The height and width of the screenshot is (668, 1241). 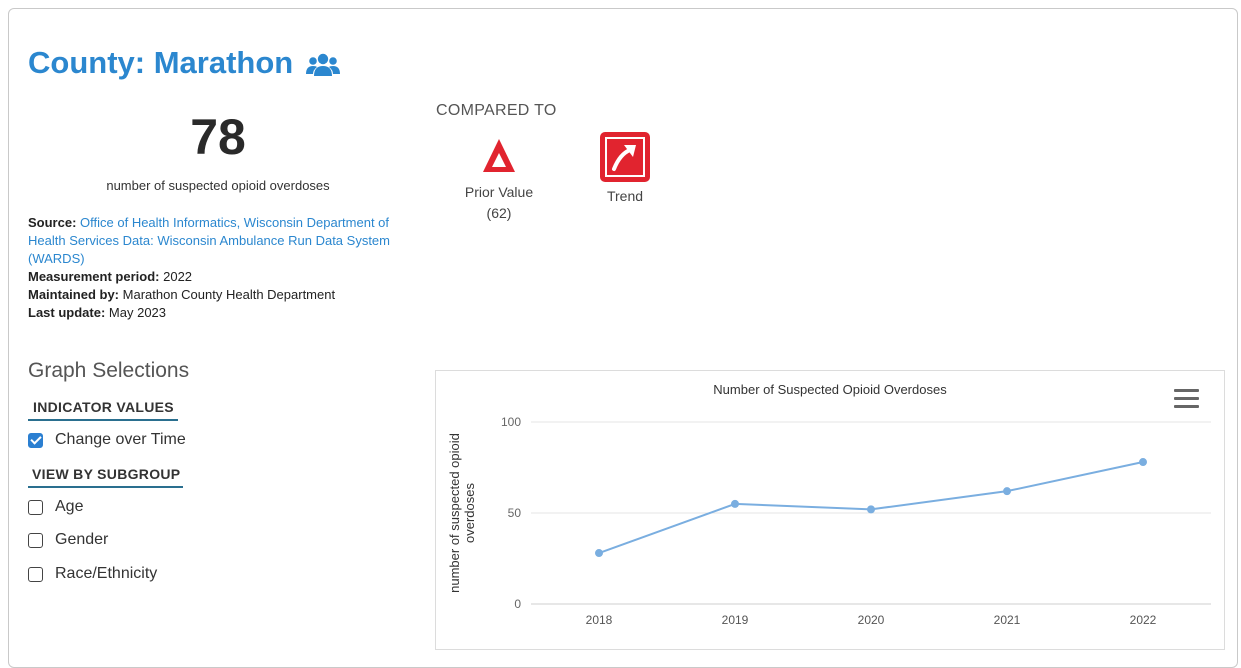 What do you see at coordinates (218, 185) in the screenshot?
I see `indicator-label: number of suspected opioid overdoses` at bounding box center [218, 185].